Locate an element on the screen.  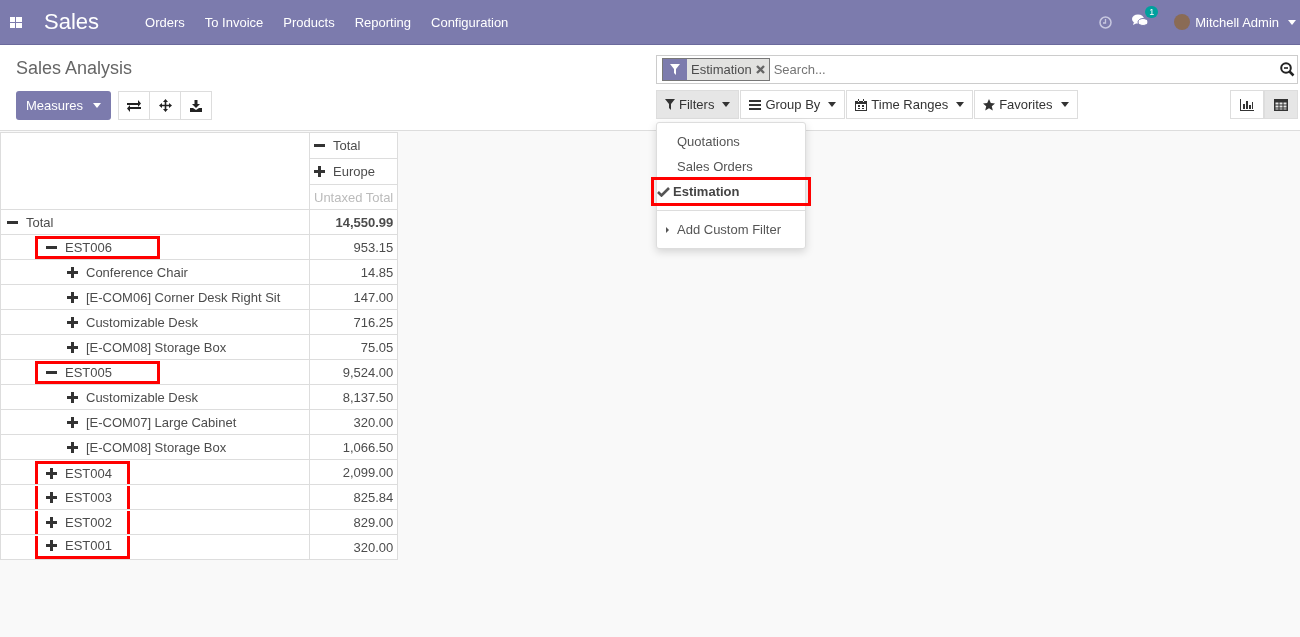
search-icon is located at coordinates (1287, 69).